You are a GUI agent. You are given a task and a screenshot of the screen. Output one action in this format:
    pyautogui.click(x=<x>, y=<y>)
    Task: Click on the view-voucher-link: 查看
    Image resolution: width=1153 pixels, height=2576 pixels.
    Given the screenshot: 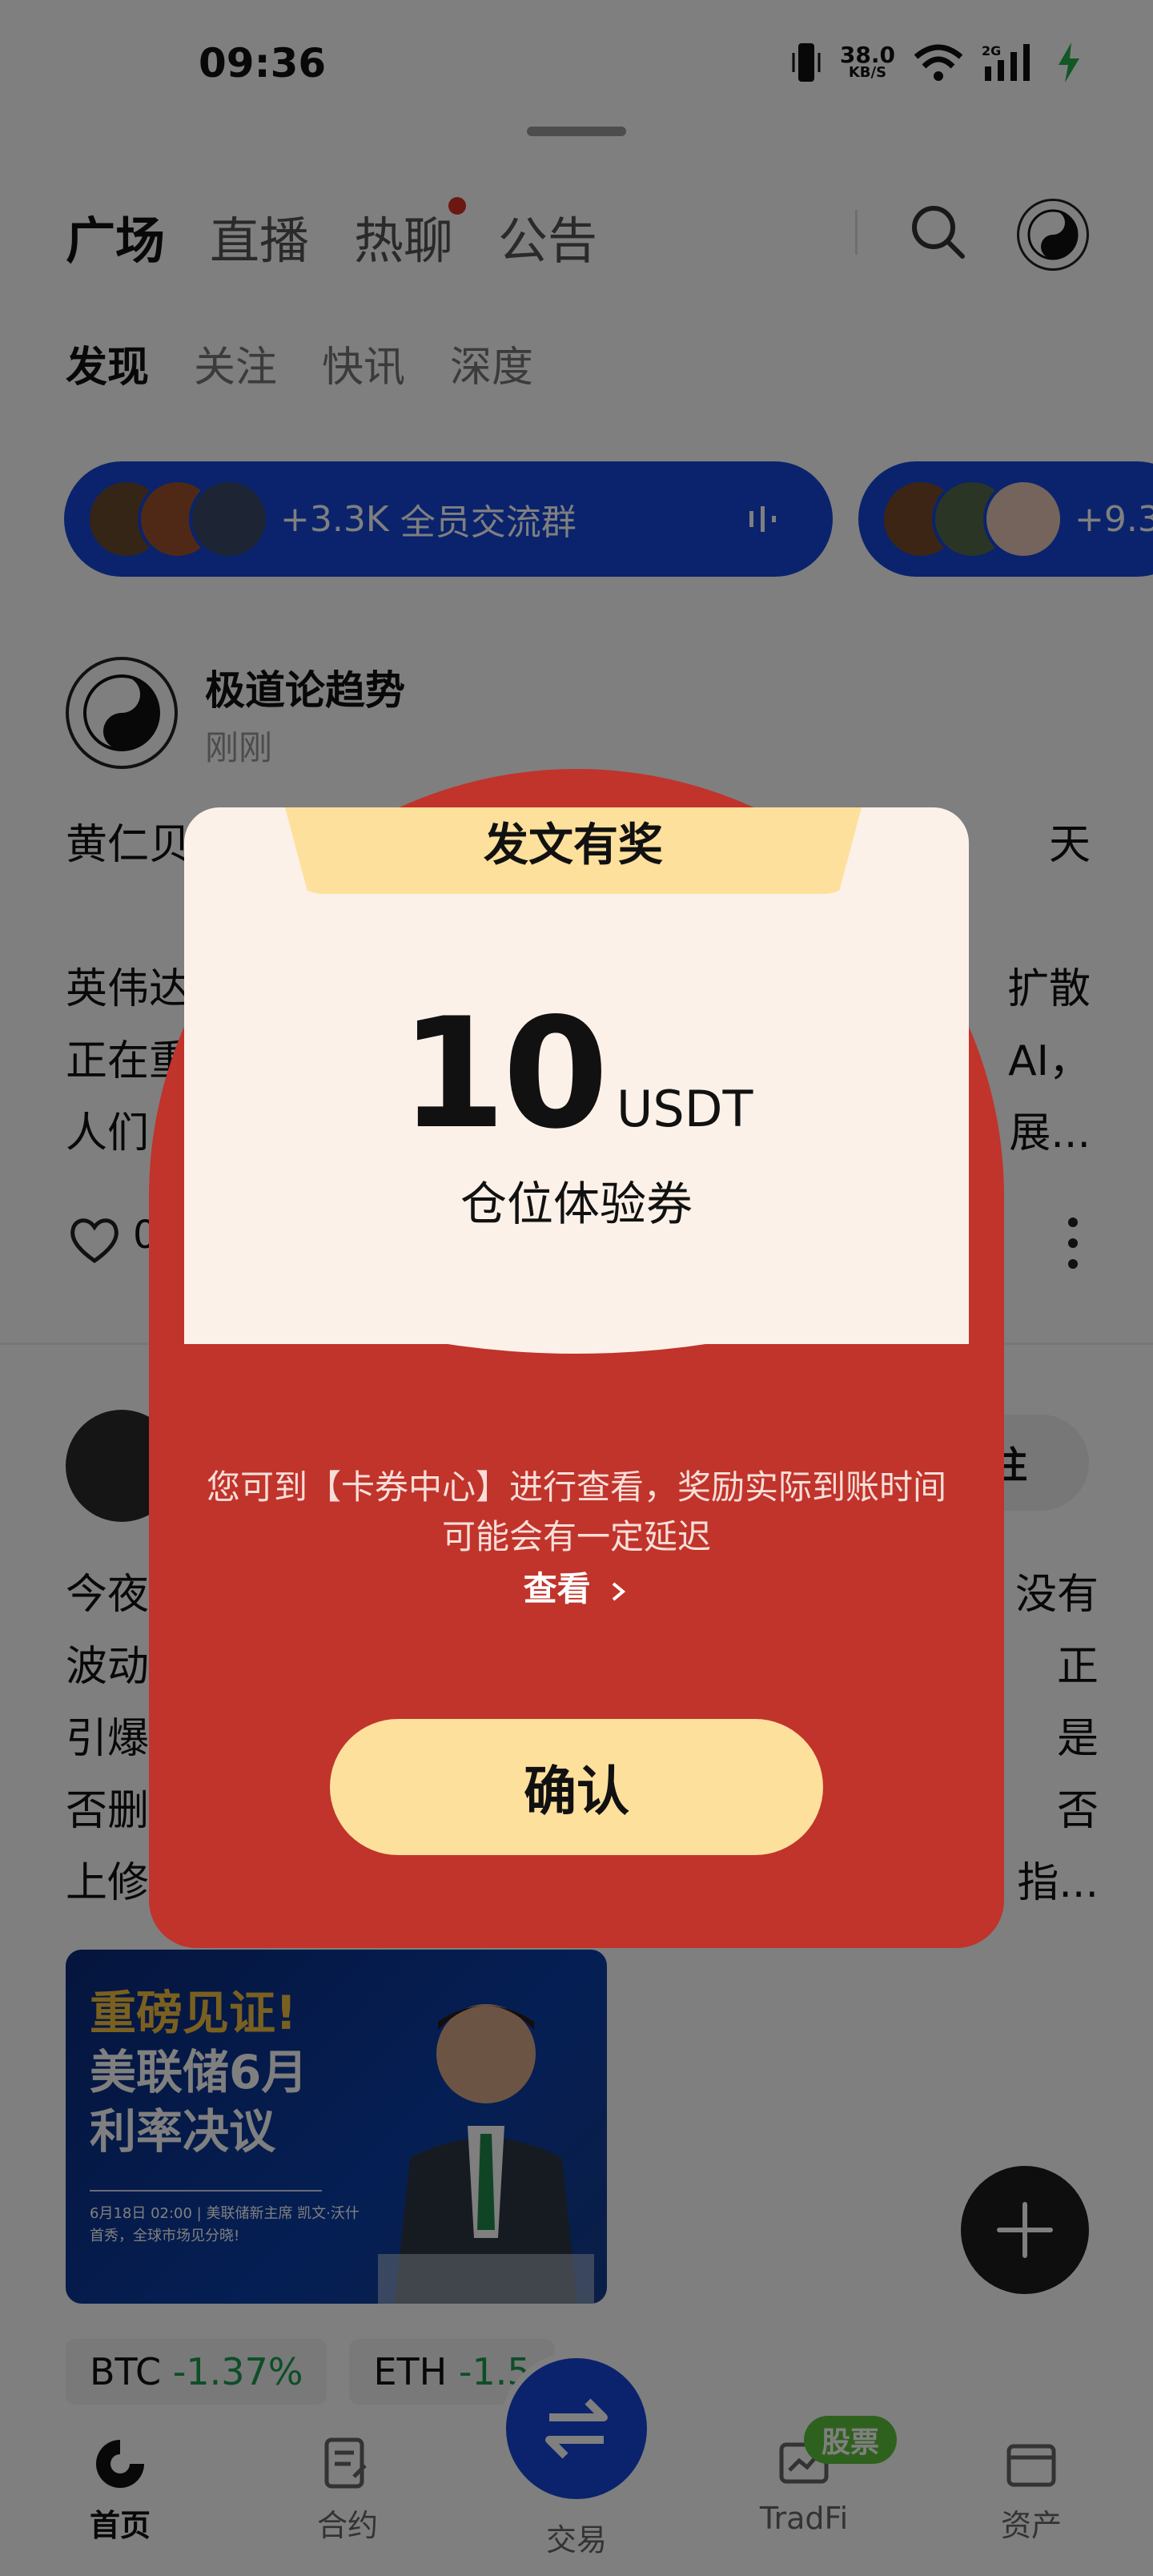 What is the action you would take?
    pyautogui.click(x=576, y=1586)
    